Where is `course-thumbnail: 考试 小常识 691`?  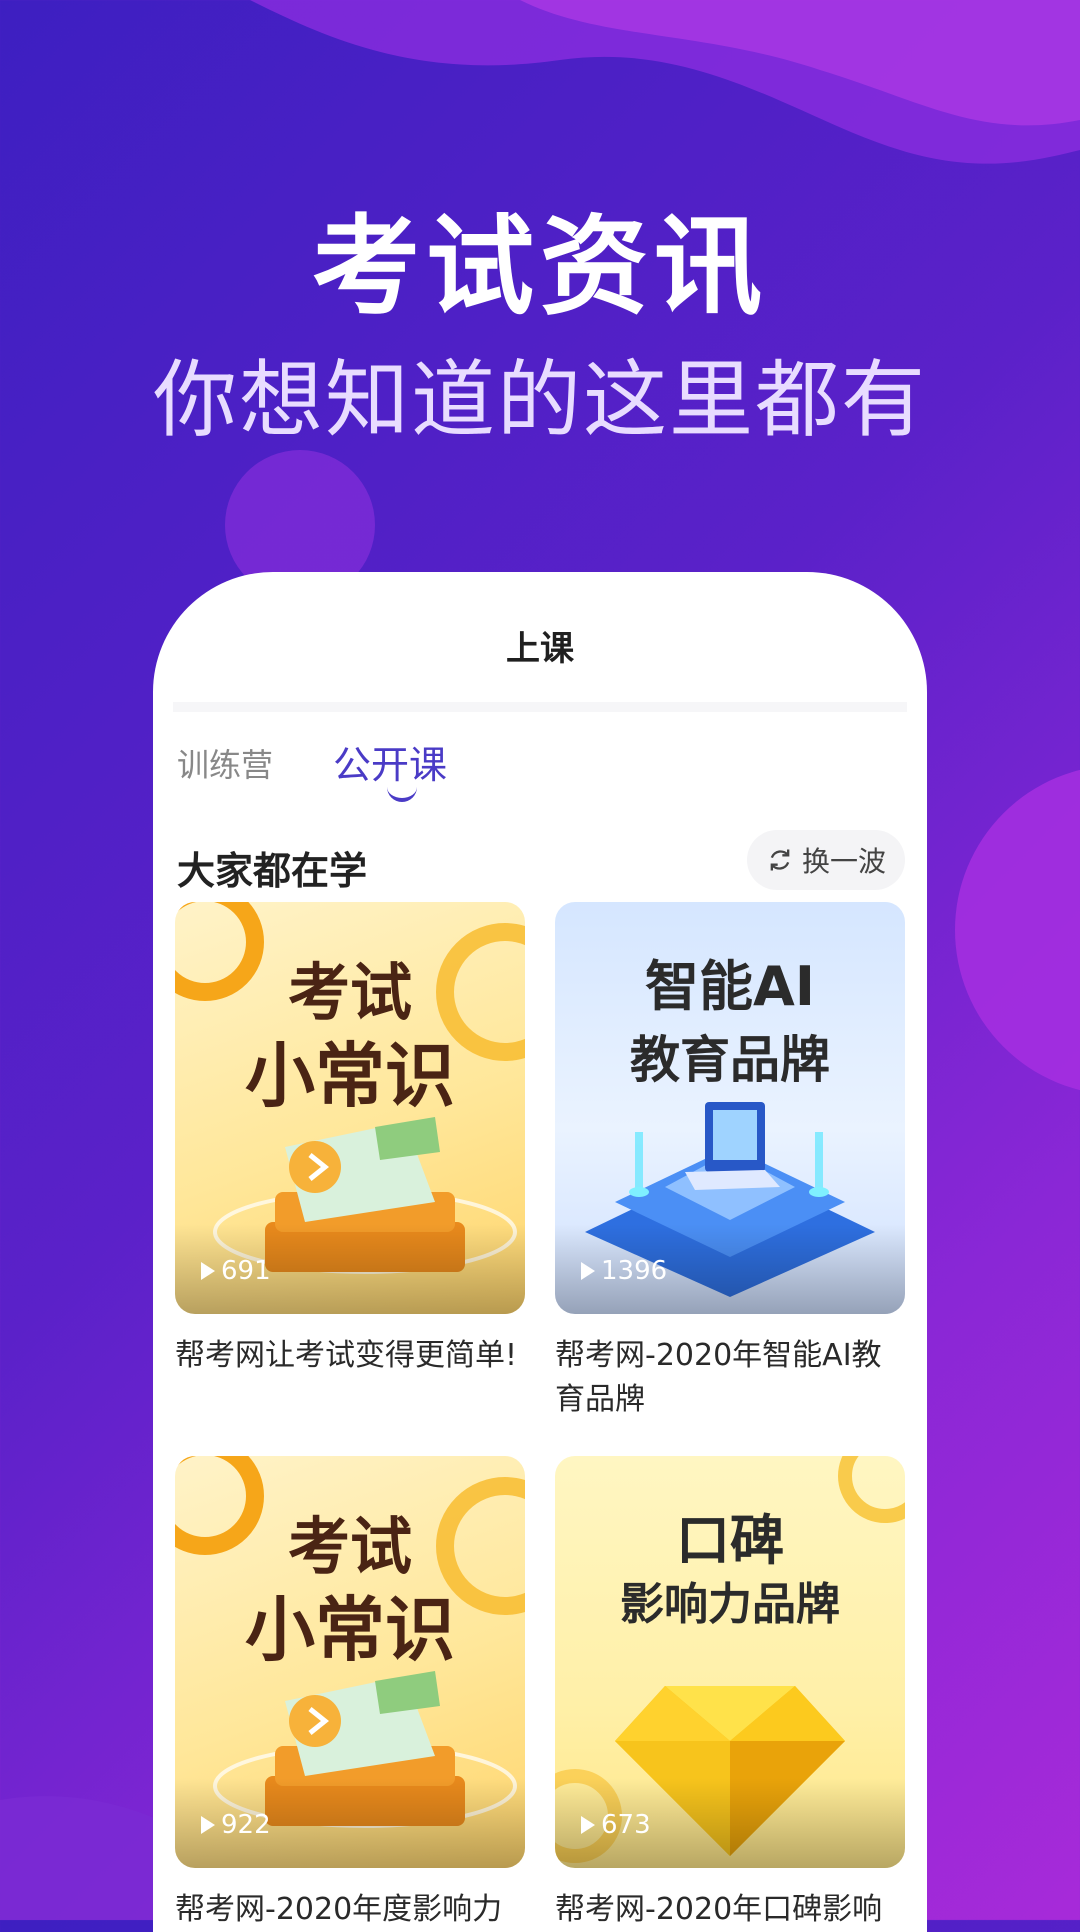 course-thumbnail: 考试 小常识 691 is located at coordinates (350, 1108).